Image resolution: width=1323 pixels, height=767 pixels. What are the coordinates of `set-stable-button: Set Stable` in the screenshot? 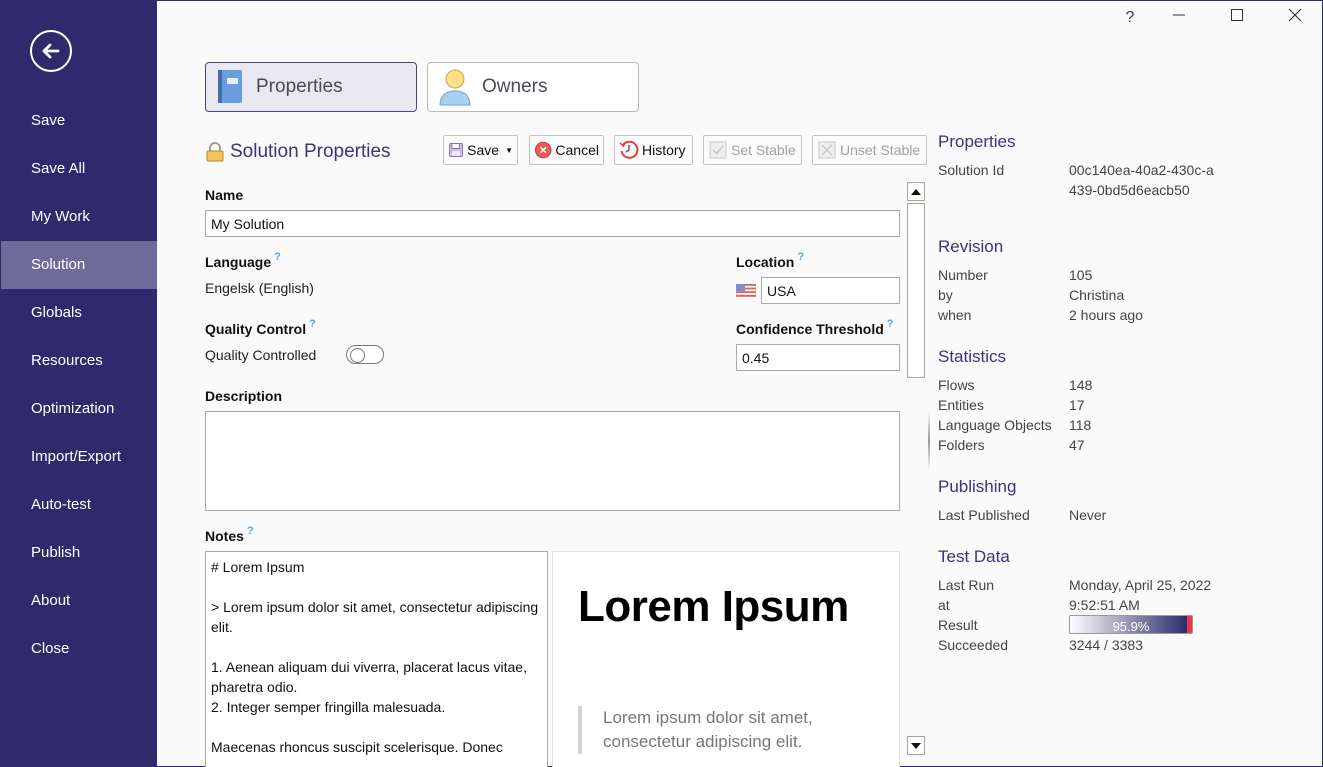 It's located at (752, 150).